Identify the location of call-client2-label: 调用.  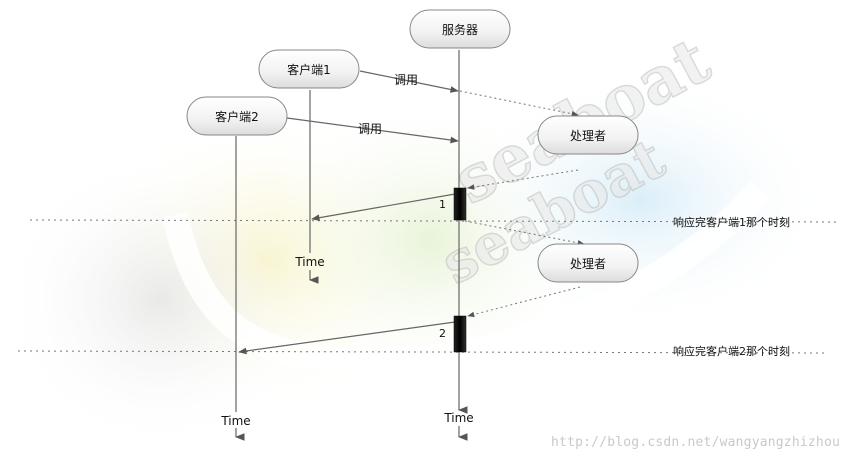
(370, 129).